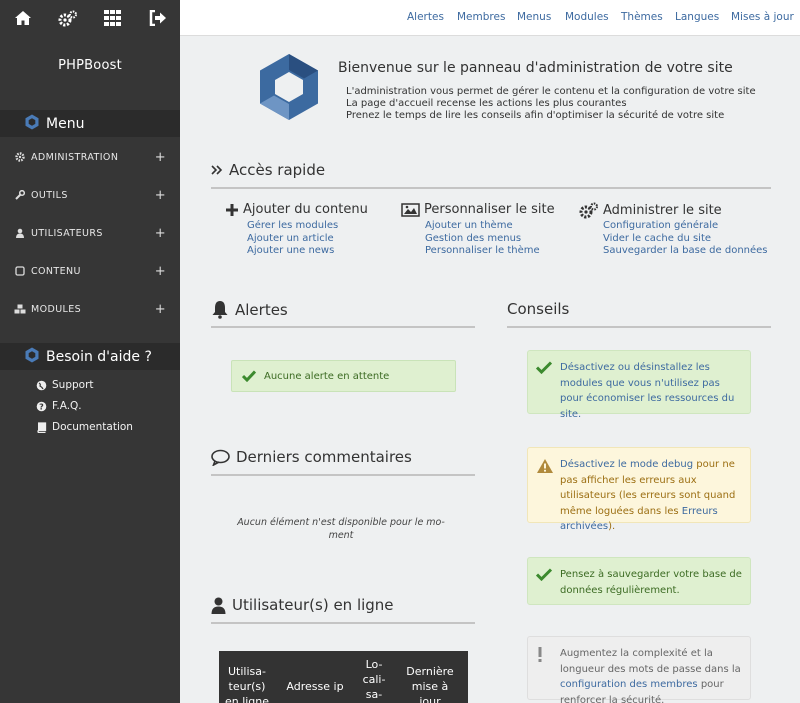 The height and width of the screenshot is (703, 800). I want to click on topnav-membres: Membres, so click(481, 17).